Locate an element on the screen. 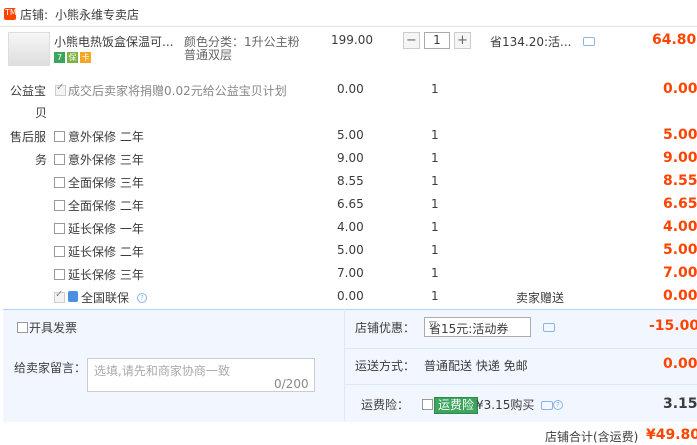 The image size is (697, 445). service-option-name: 延长保修 一年 is located at coordinates (106, 228).